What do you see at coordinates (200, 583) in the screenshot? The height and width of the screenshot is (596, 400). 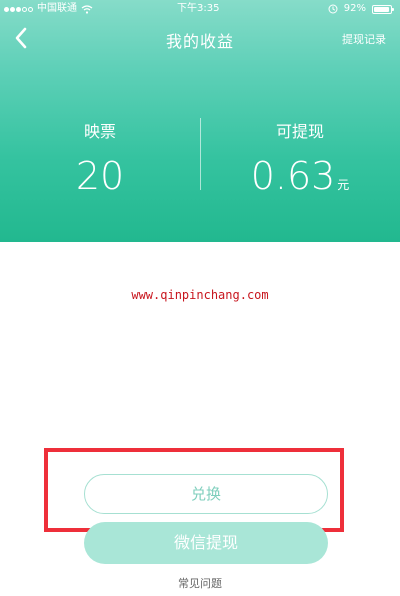 I see `faq-link: 常见问题` at bounding box center [200, 583].